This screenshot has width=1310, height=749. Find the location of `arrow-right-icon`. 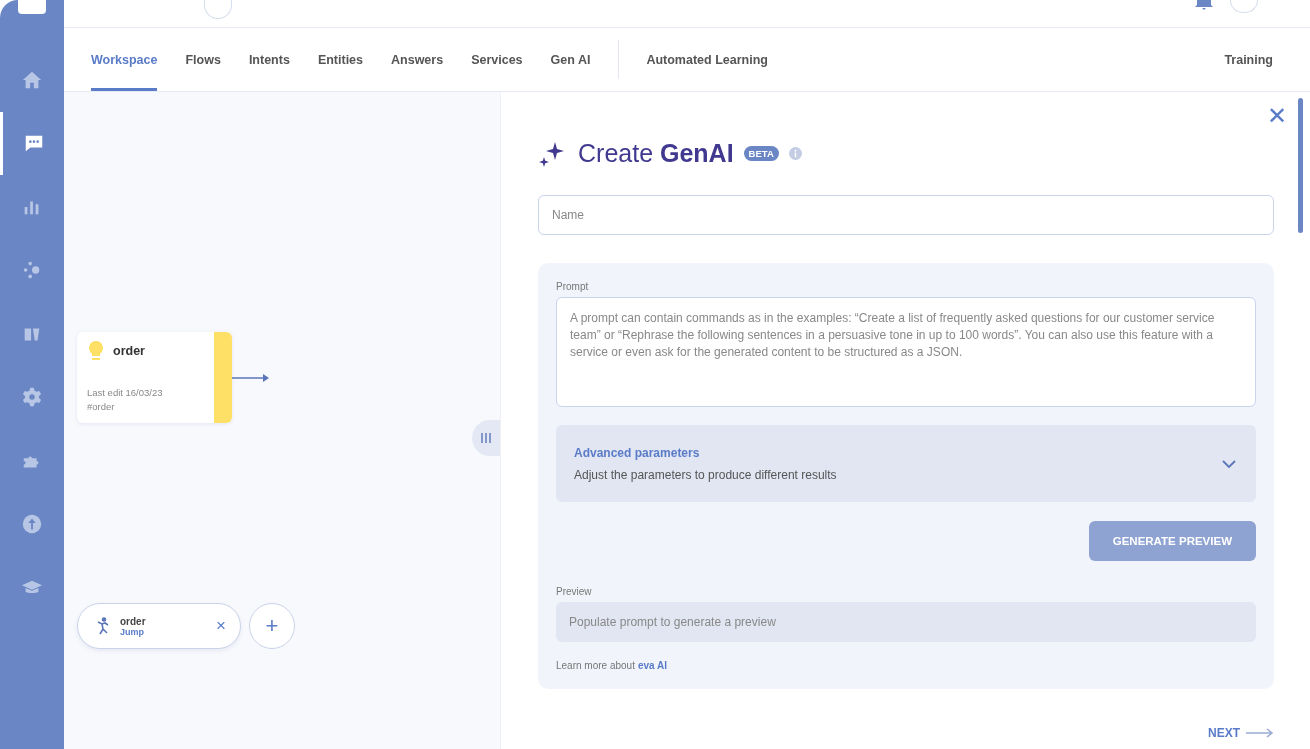

arrow-right-icon is located at coordinates (1260, 733).